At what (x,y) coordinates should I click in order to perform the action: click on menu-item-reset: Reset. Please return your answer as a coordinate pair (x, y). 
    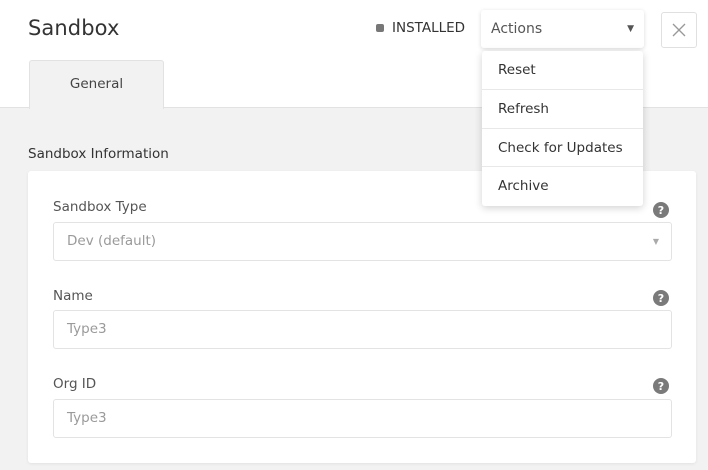
    Looking at the image, I should click on (562, 70).